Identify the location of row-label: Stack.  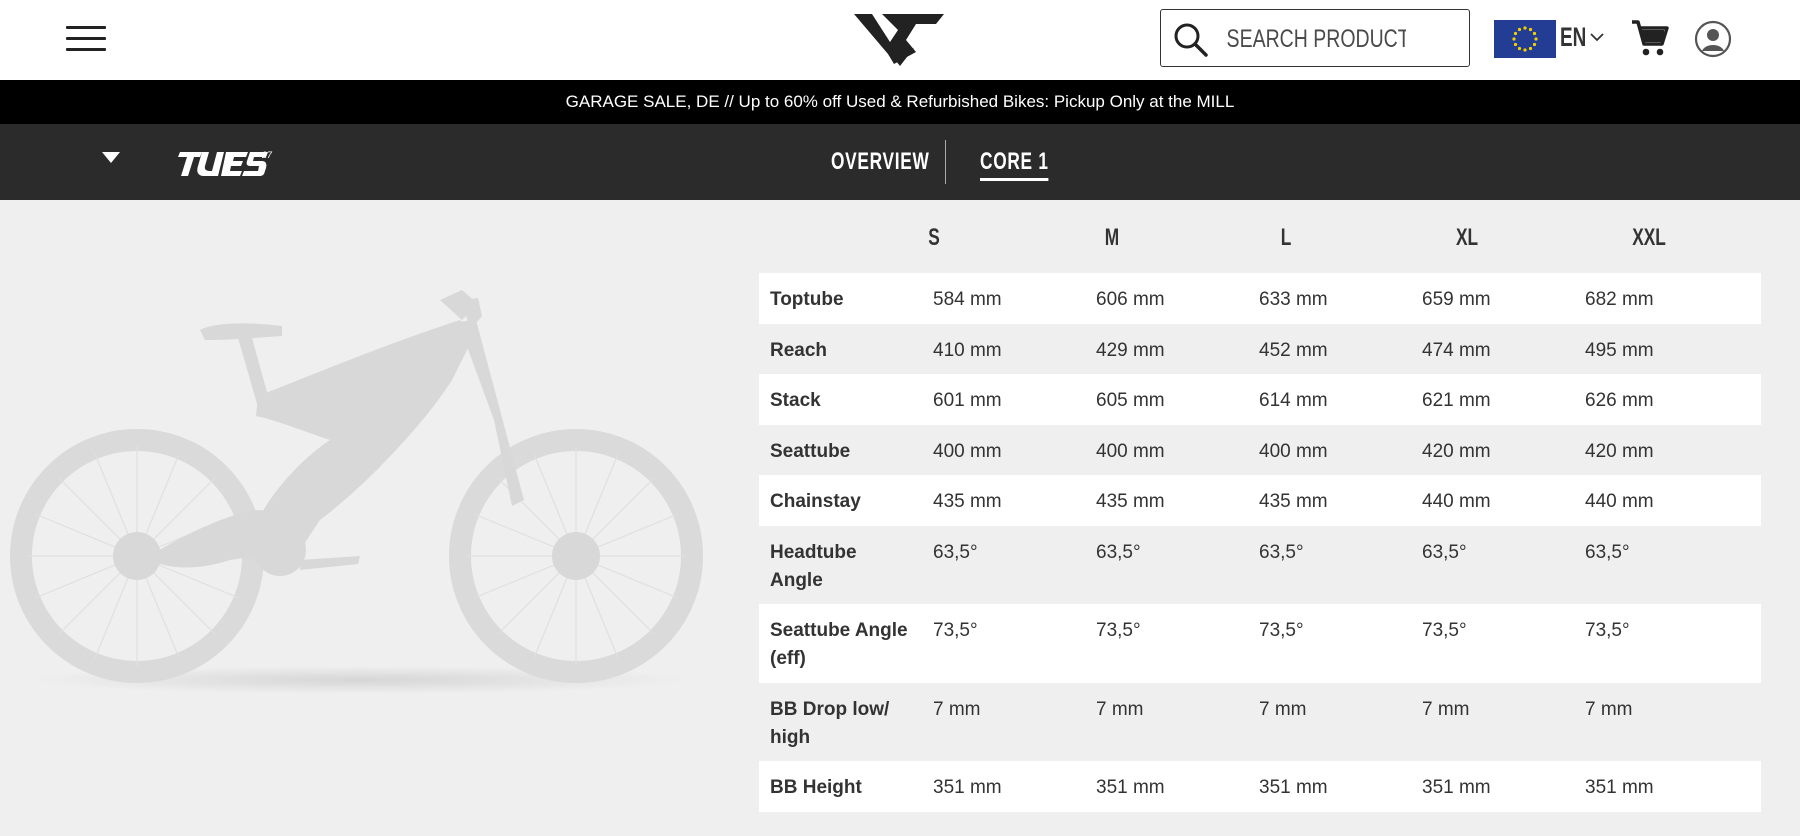
(795, 400).